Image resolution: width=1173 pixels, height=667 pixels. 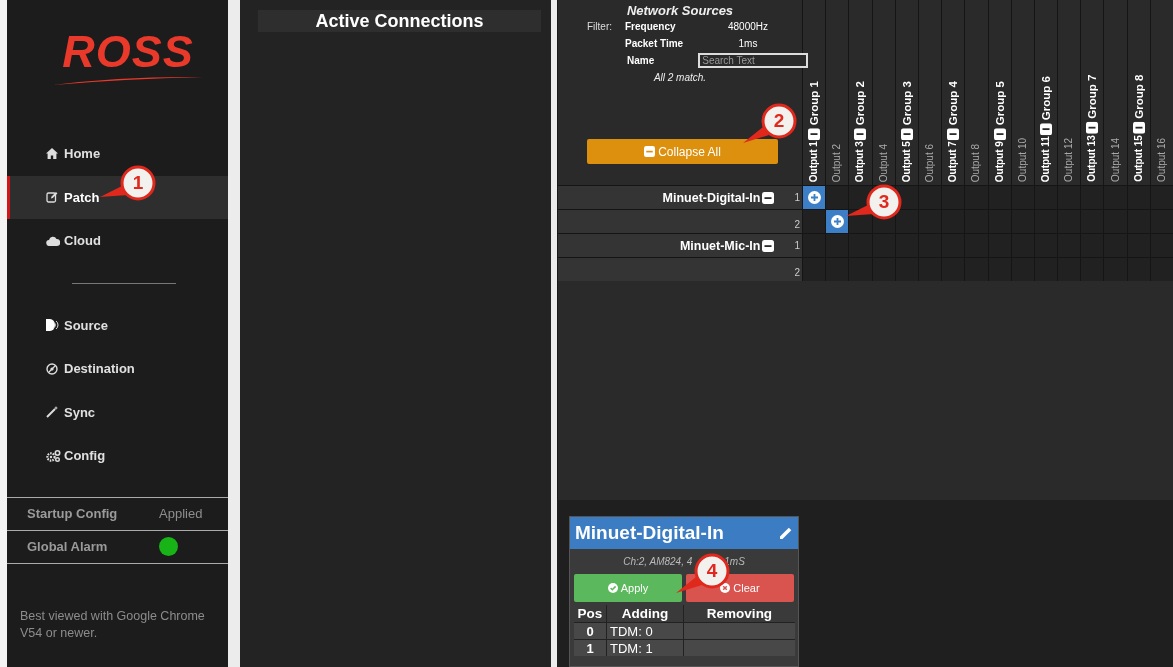 What do you see at coordinates (1092, 158) in the screenshot?
I see `output-label: Output 13` at bounding box center [1092, 158].